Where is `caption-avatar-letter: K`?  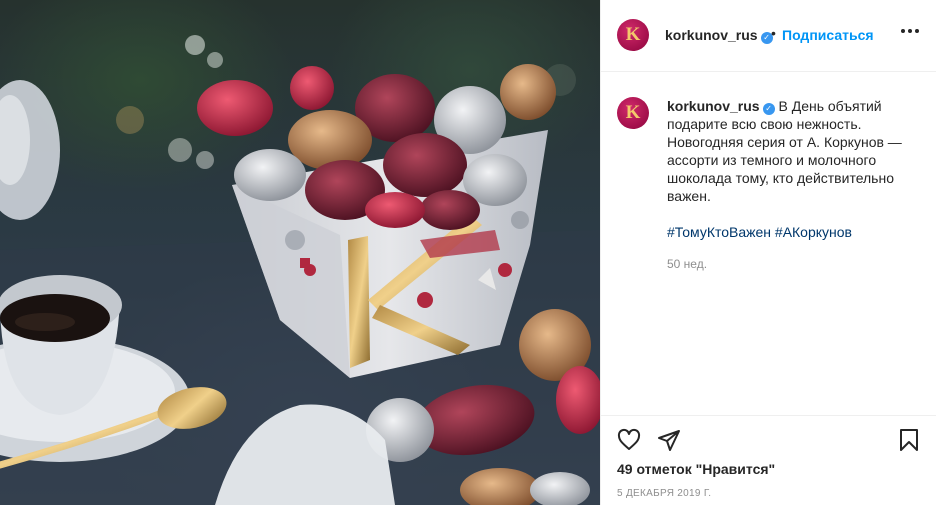 caption-avatar-letter: K is located at coordinates (633, 112).